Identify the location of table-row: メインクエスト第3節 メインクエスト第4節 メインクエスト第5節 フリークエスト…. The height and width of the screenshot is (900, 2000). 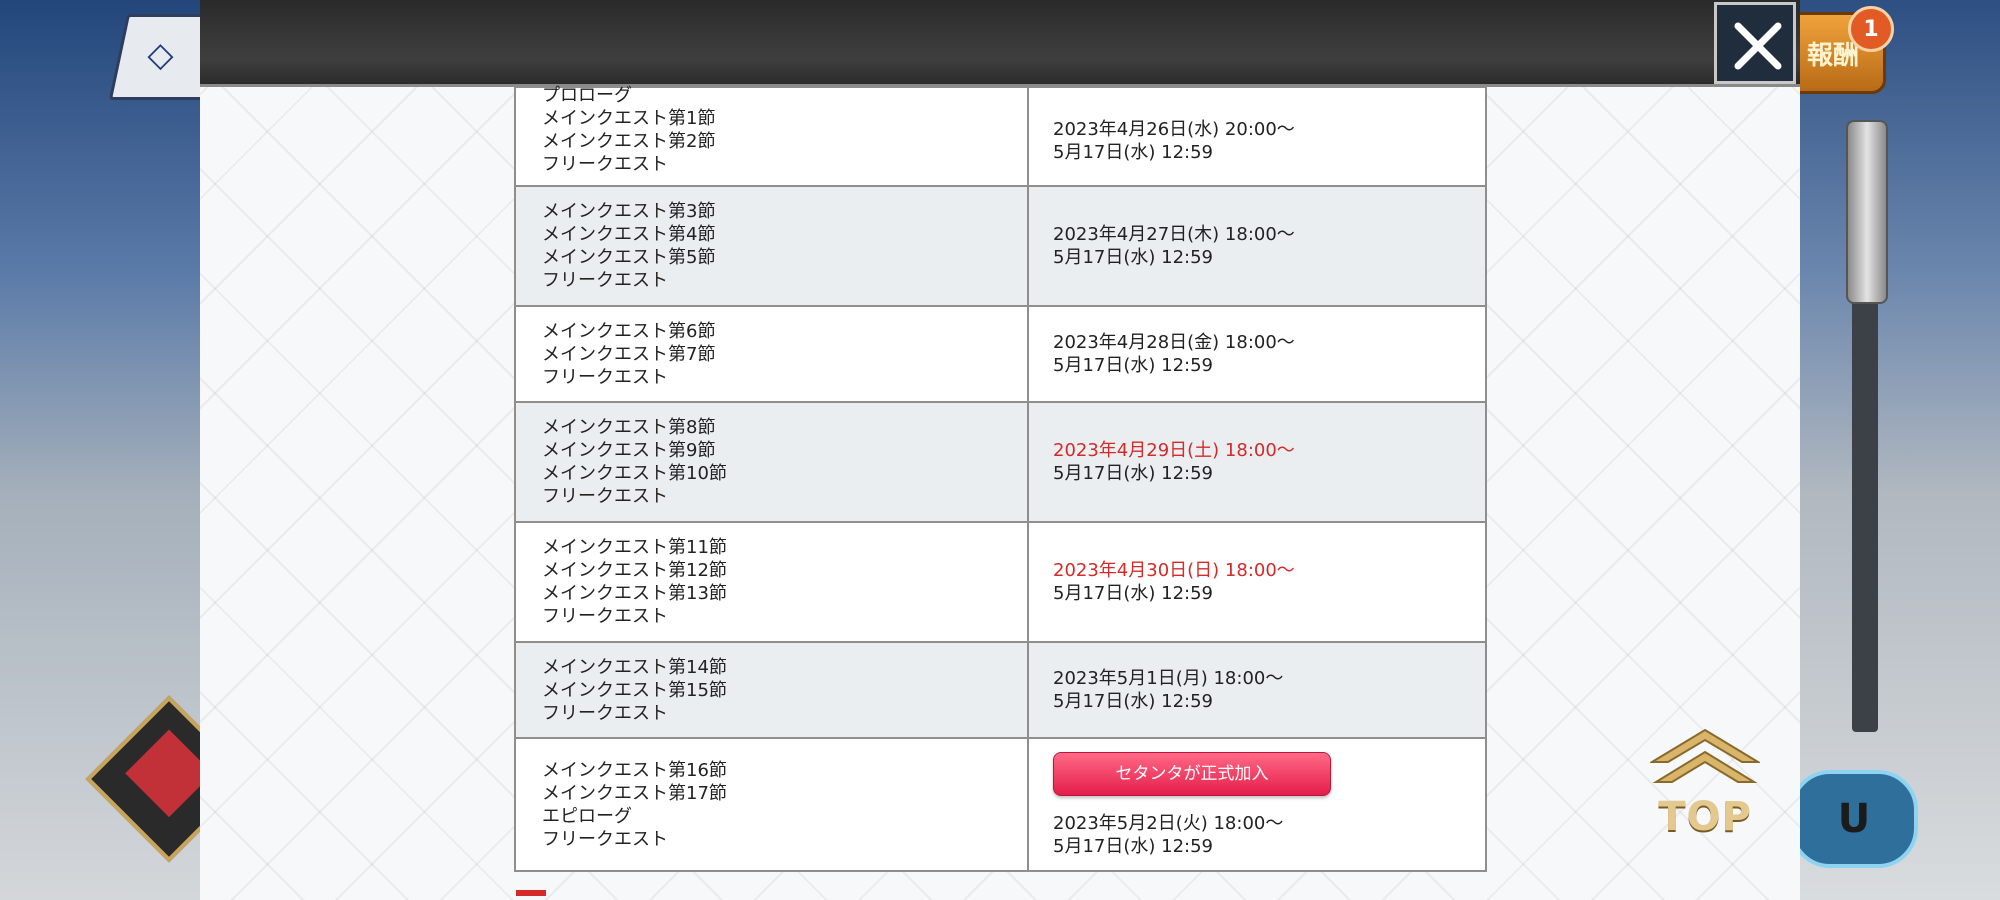
(1000, 246).